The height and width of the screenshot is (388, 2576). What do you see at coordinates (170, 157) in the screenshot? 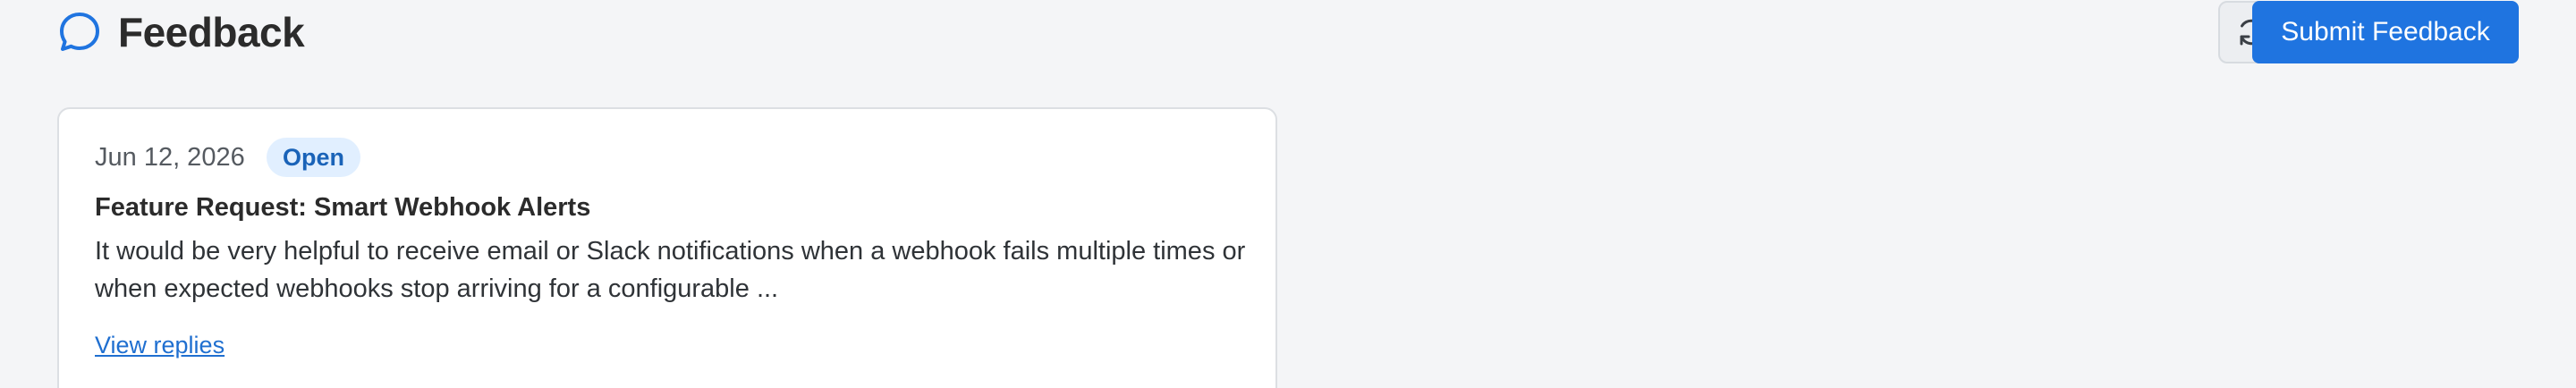
I see `feedback-date: Jun 12, 2026` at bounding box center [170, 157].